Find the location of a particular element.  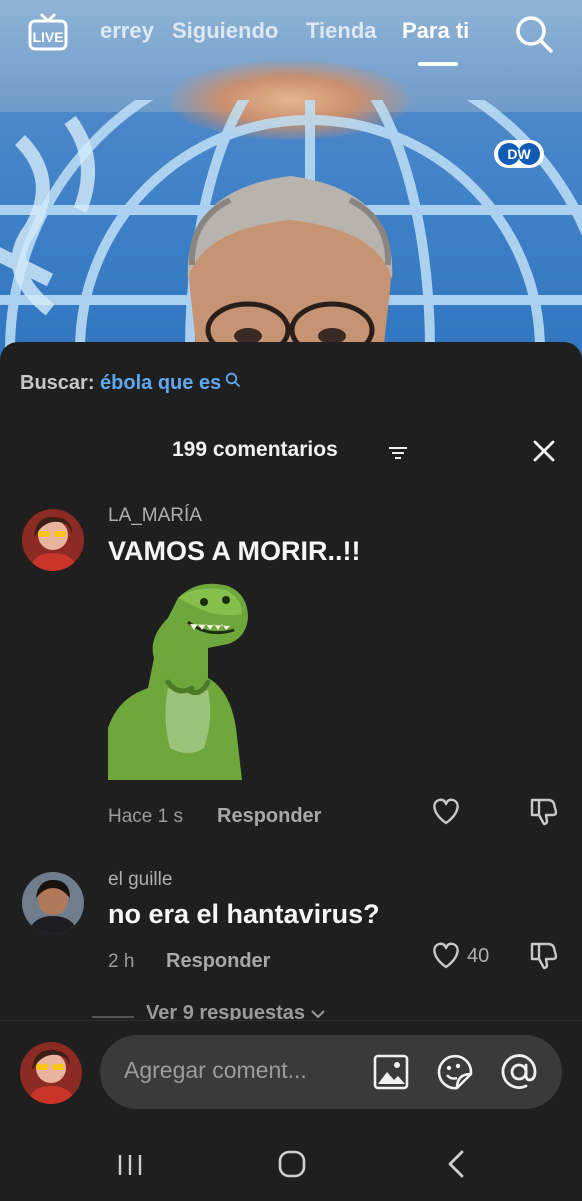

live-label: LIVE is located at coordinates (47, 37).